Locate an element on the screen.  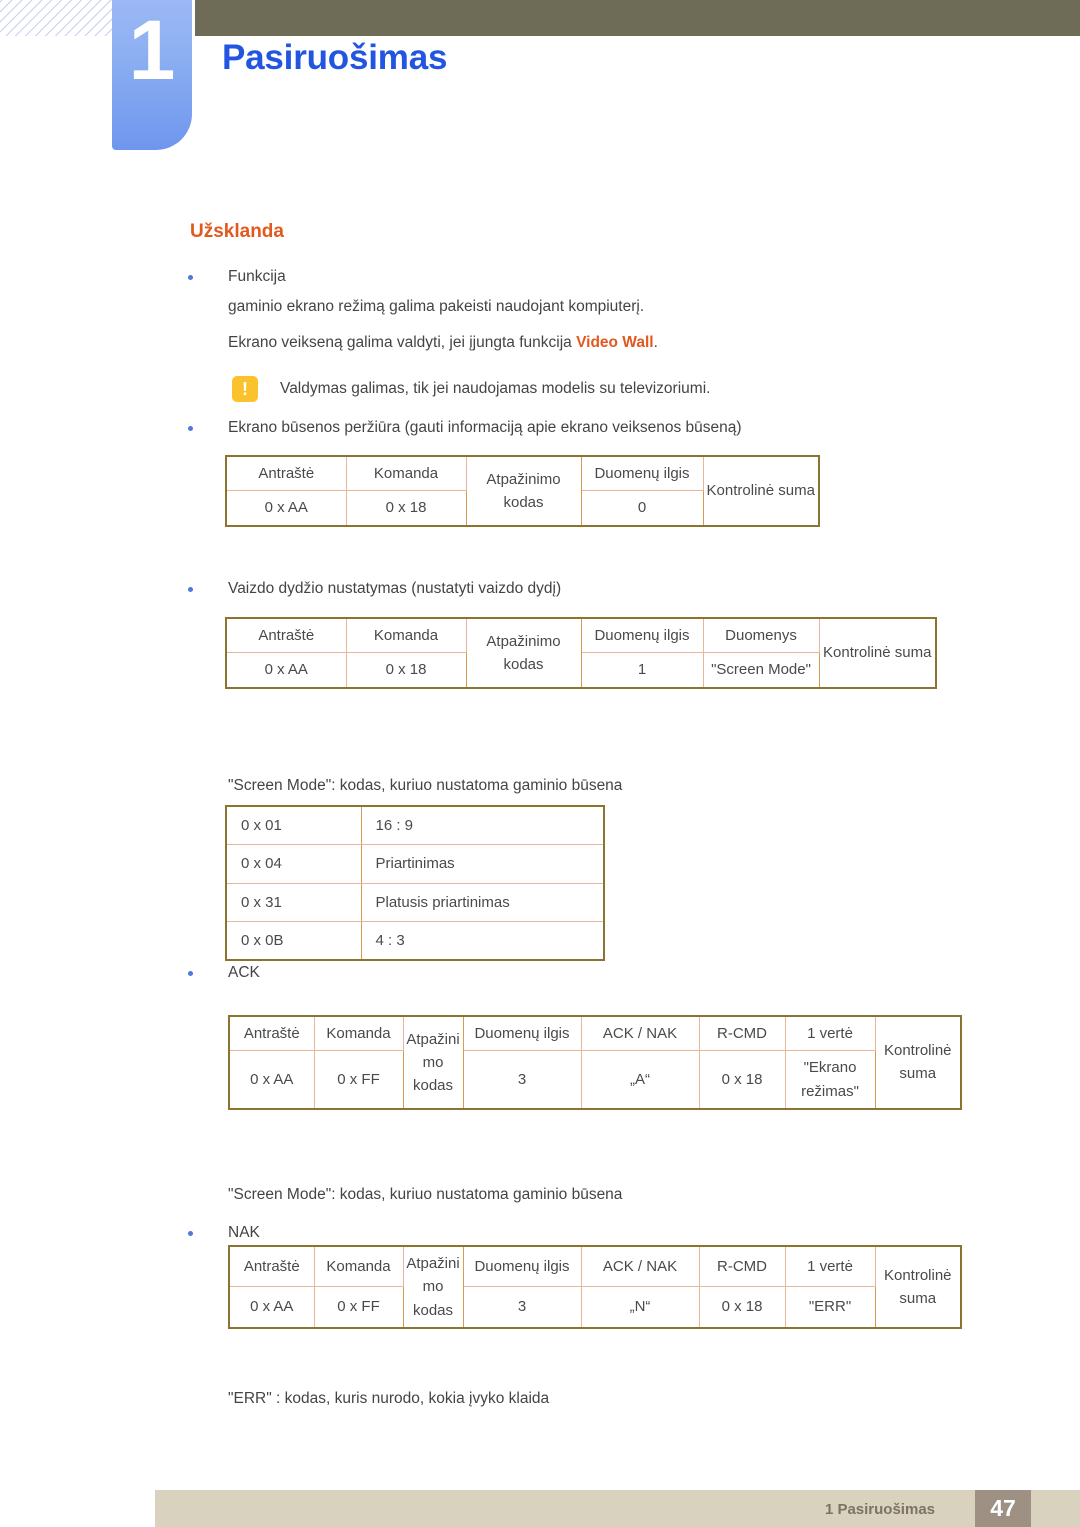
cell-desc: Priartinimas is located at coordinates (482, 864).